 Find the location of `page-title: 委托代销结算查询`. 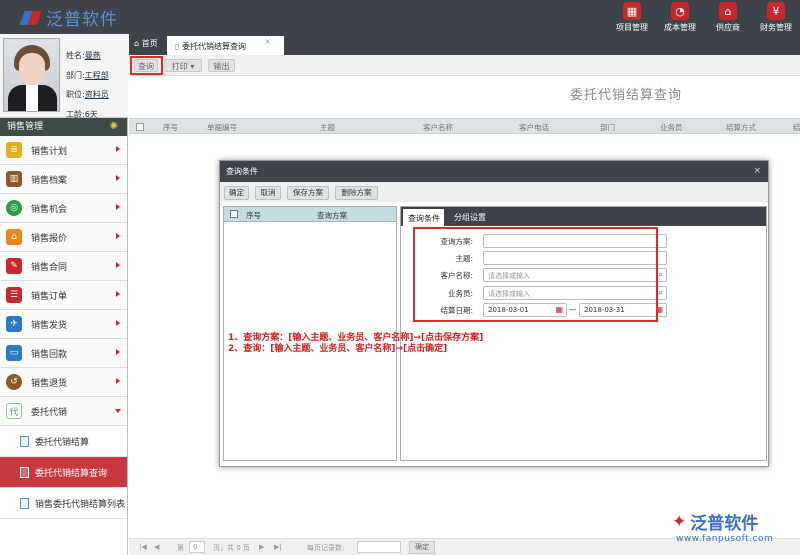

page-title: 委托代销结算查询 is located at coordinates (626, 95).